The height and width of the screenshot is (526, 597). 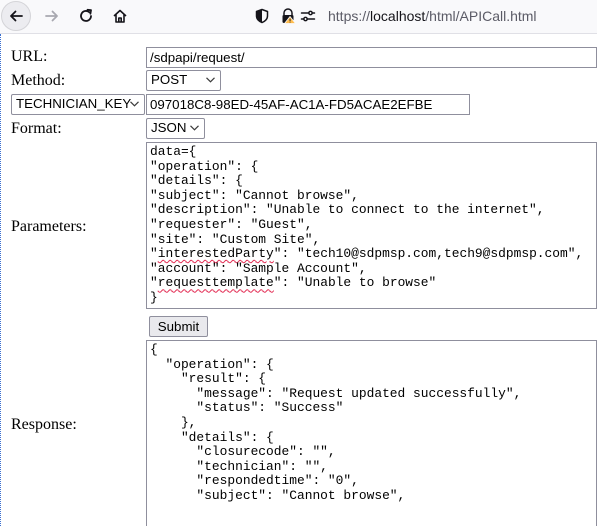 What do you see at coordinates (212, 364) in the screenshot?
I see `response-line: "operation": {` at bounding box center [212, 364].